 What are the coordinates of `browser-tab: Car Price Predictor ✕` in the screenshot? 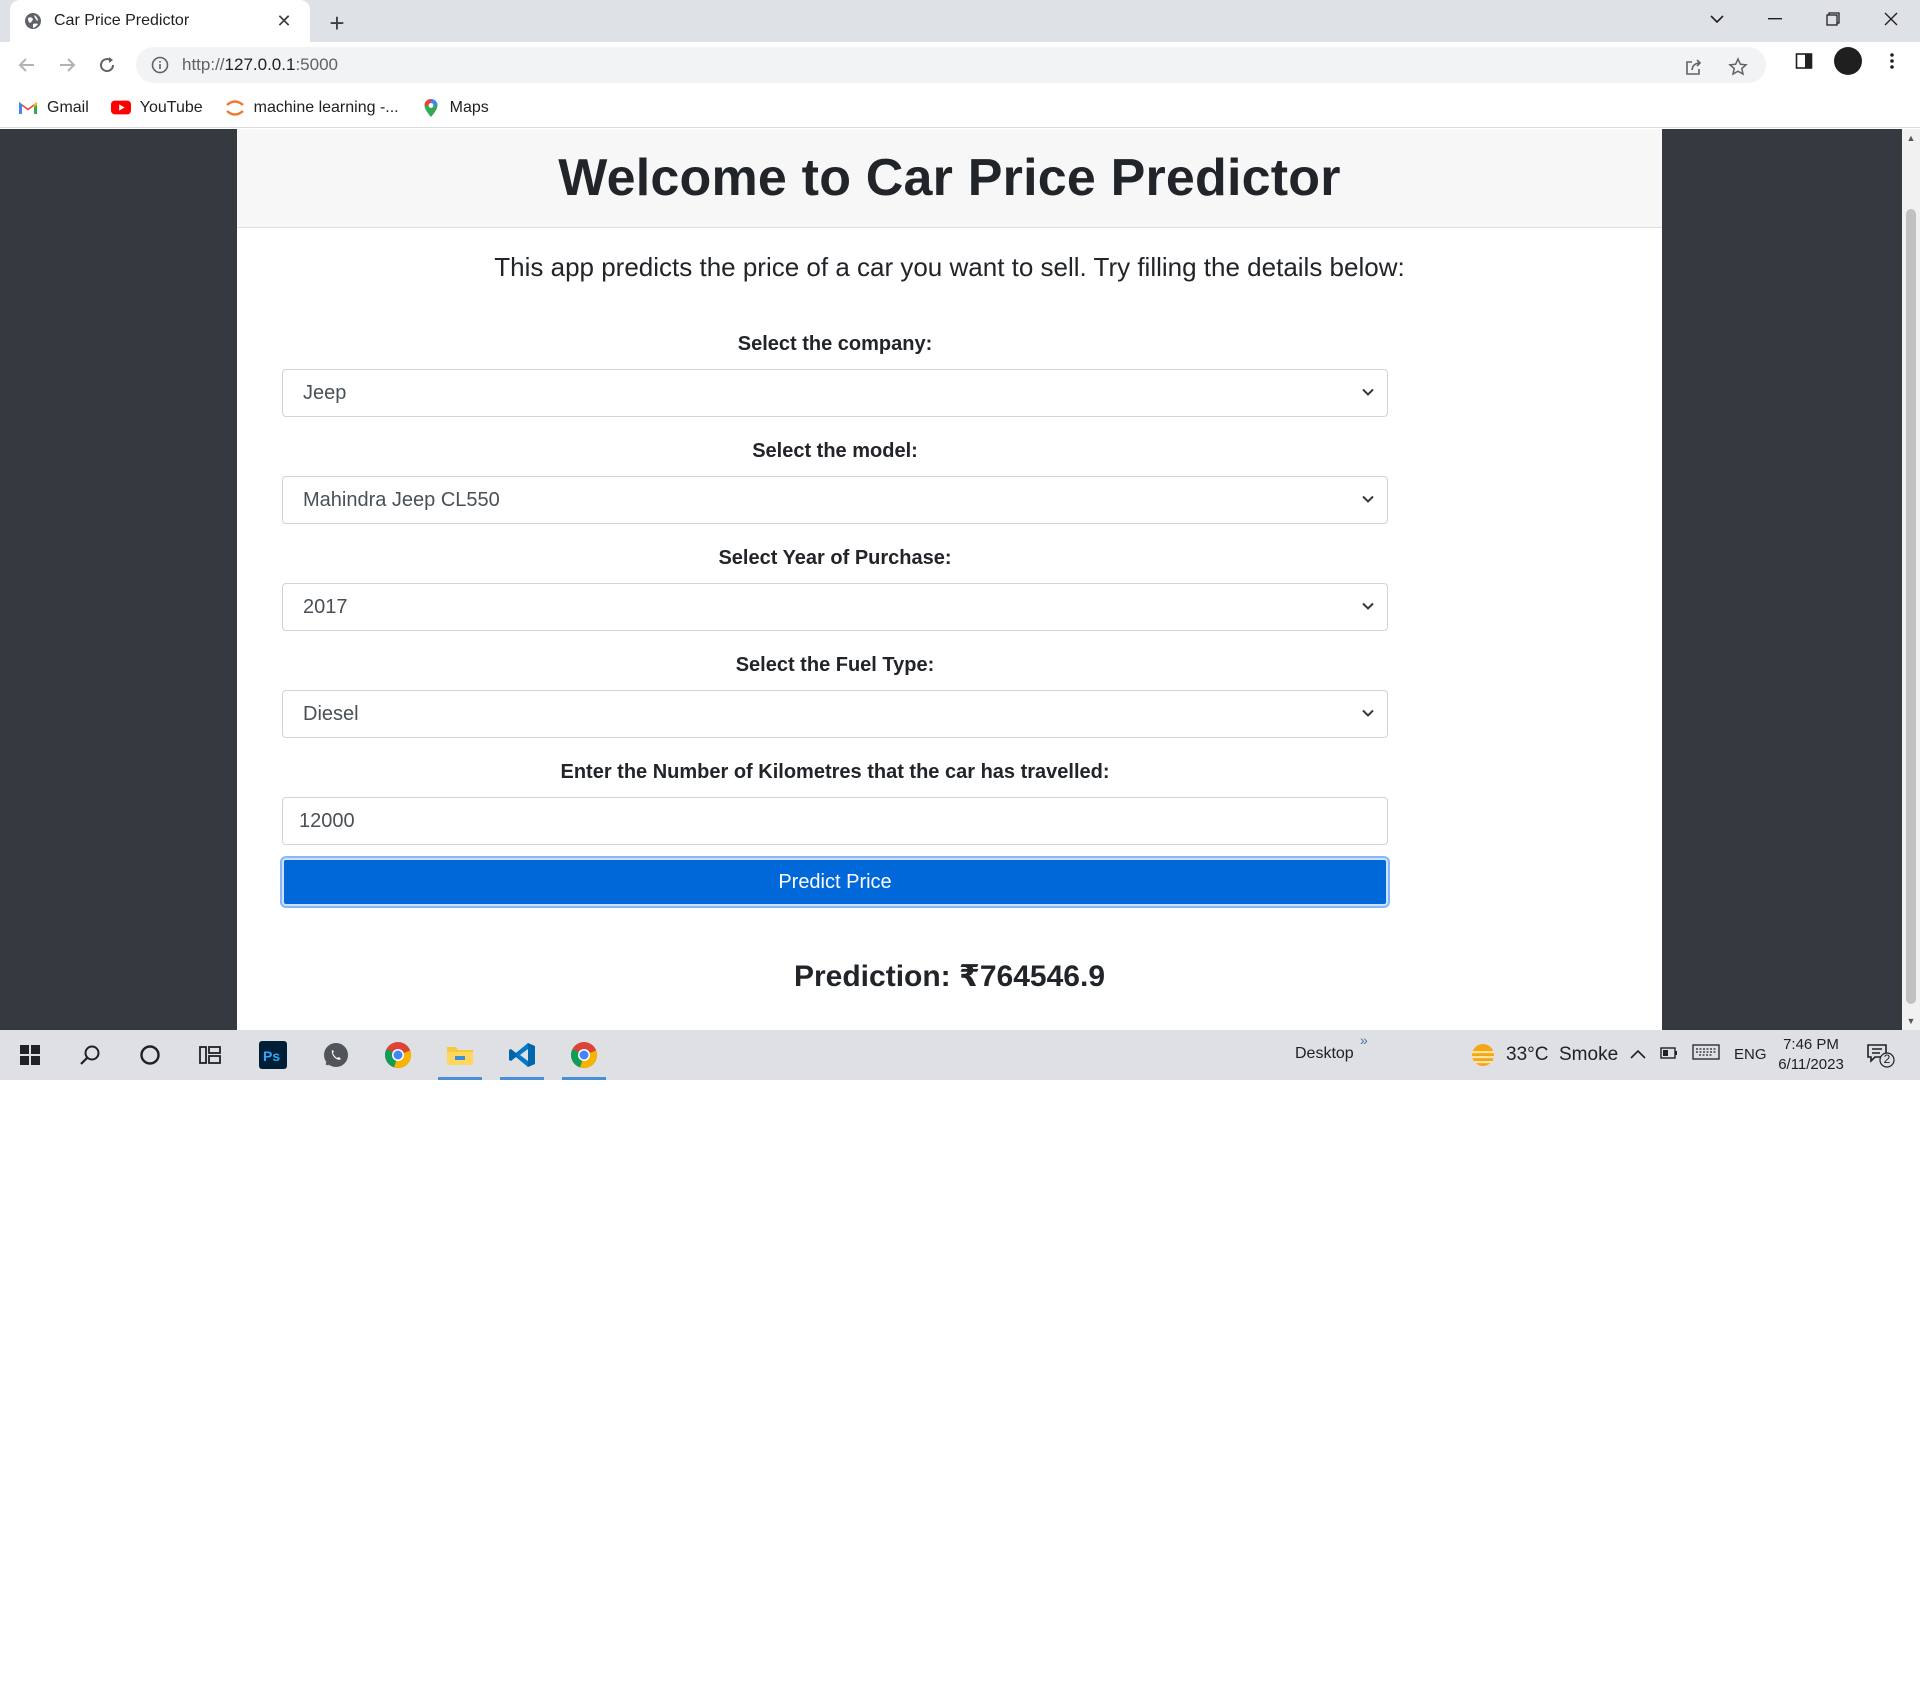 It's located at (160, 21).